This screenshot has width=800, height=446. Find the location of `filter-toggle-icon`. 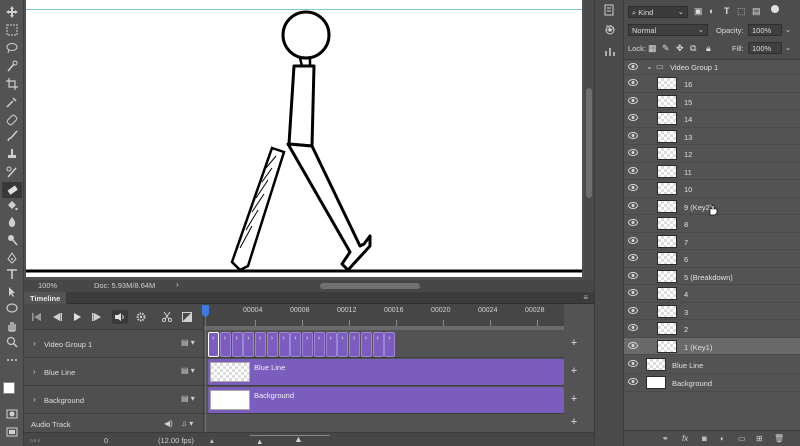

filter-toggle-icon is located at coordinates (775, 9).